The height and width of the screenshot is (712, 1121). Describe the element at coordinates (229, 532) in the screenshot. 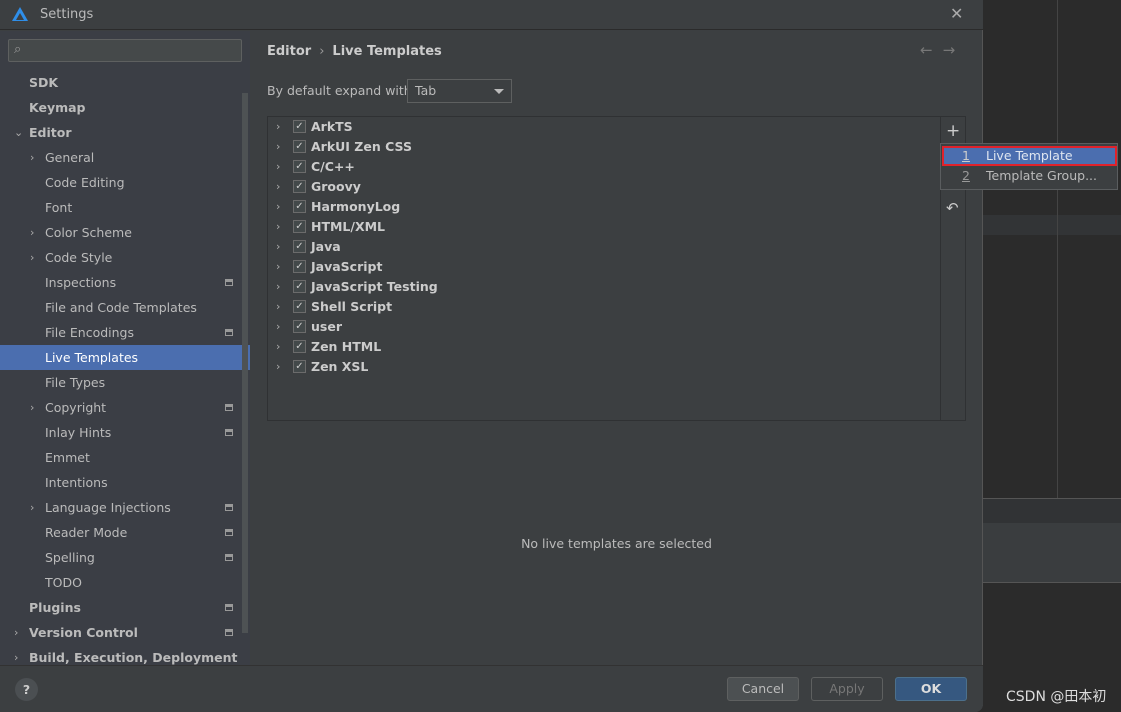

I see `project-settings-icon` at that location.